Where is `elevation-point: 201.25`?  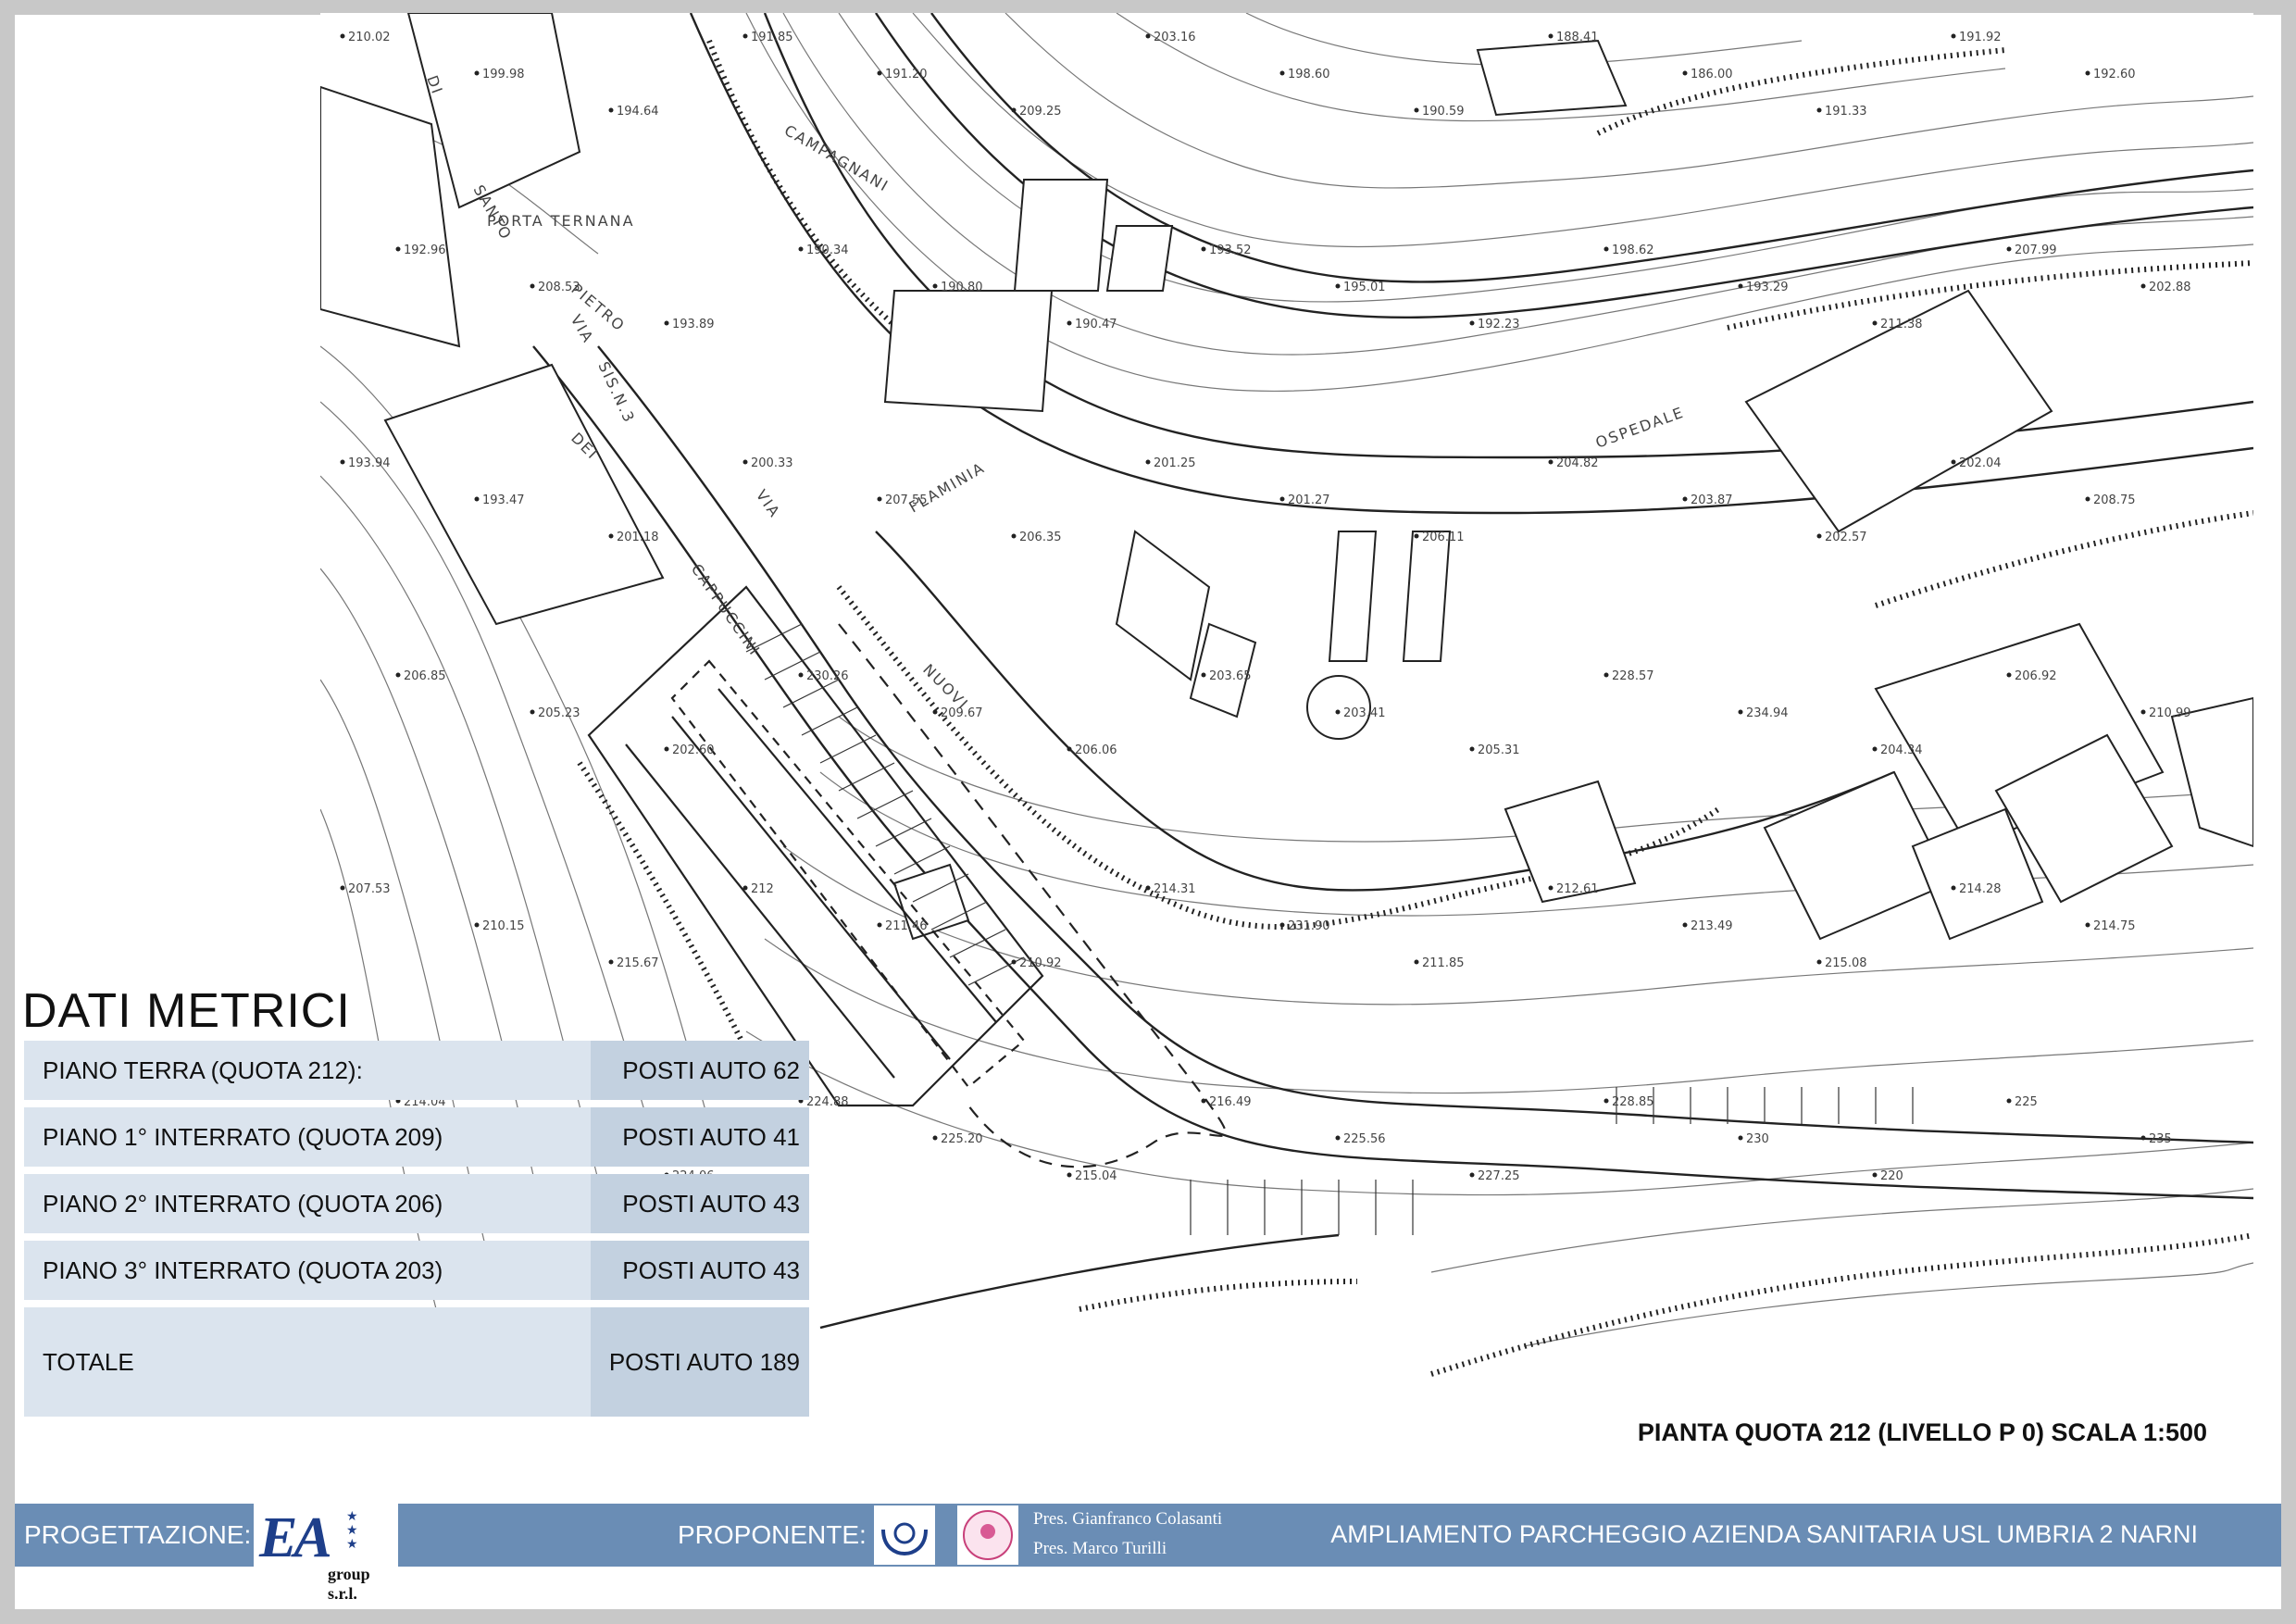
elevation-point: 201.25 is located at coordinates (1170, 463).